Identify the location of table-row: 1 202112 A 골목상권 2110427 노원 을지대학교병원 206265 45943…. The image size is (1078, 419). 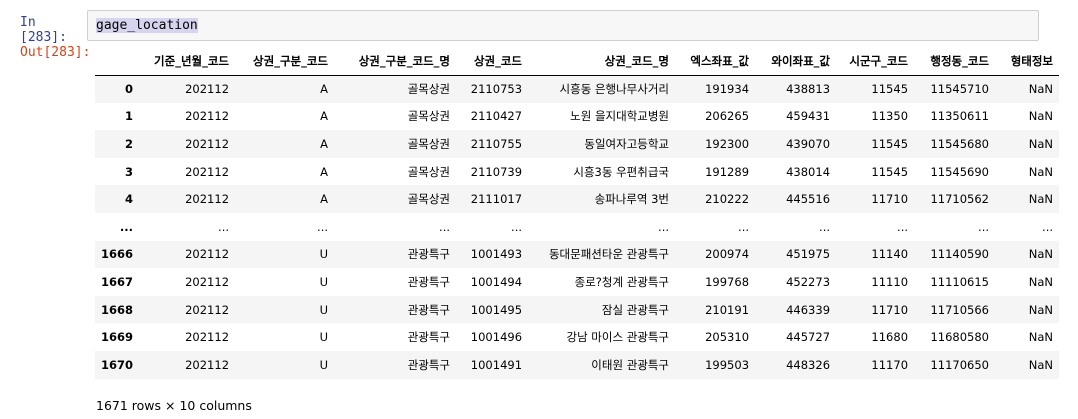
(577, 117).